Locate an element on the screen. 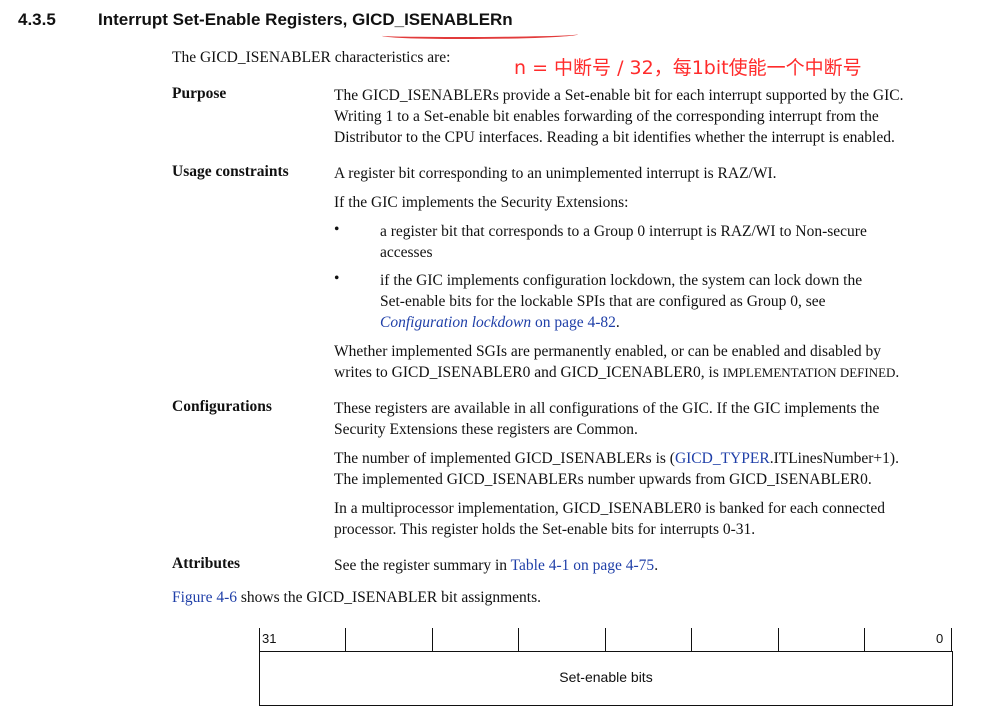  usage-label: Usage constraints is located at coordinates (230, 171).